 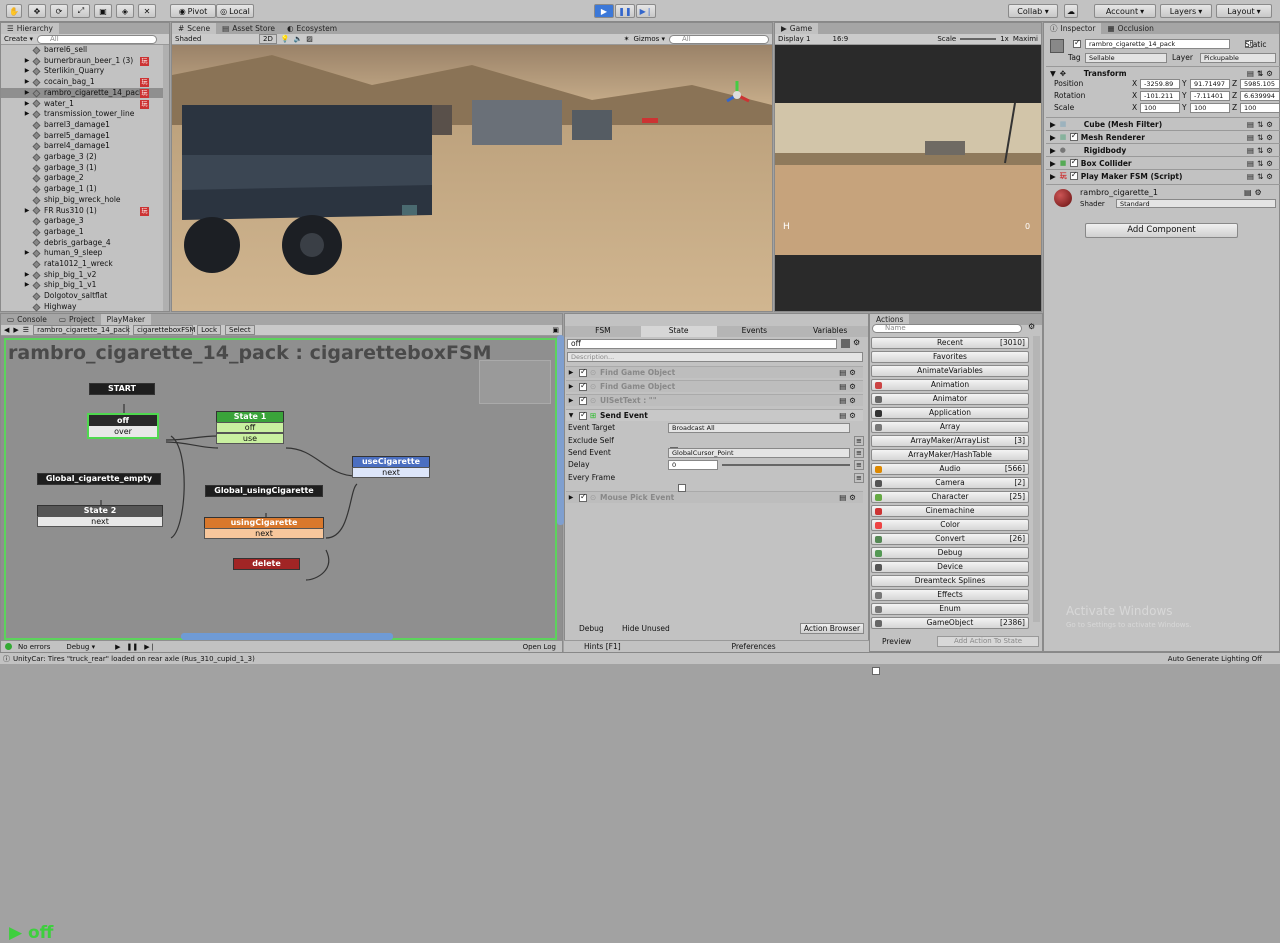 I want to click on tab-hierarchy: ☰ Hierarchy, so click(x=30, y=28).